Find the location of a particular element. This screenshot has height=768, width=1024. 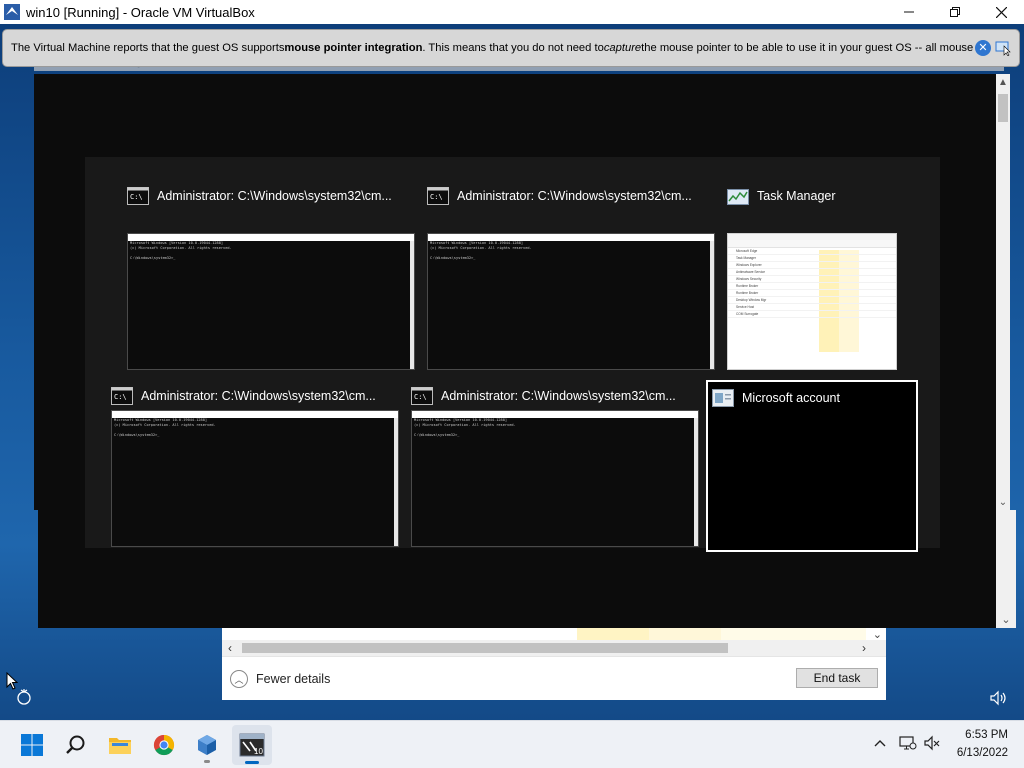

fewer-details-label: Fewer details is located at coordinates (293, 679).